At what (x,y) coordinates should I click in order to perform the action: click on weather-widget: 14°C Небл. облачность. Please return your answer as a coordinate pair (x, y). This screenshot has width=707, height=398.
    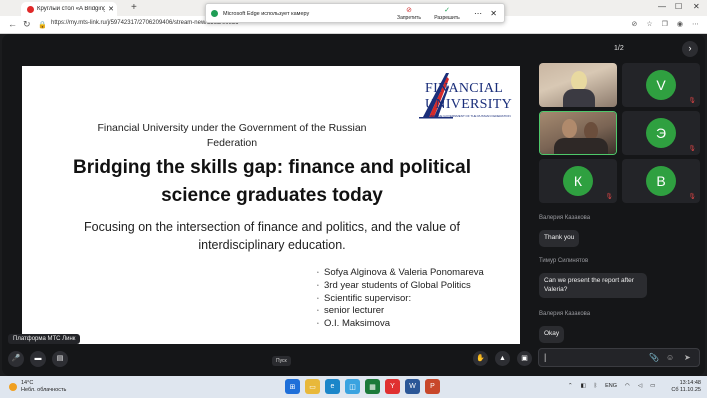
    Looking at the image, I should click on (37, 387).